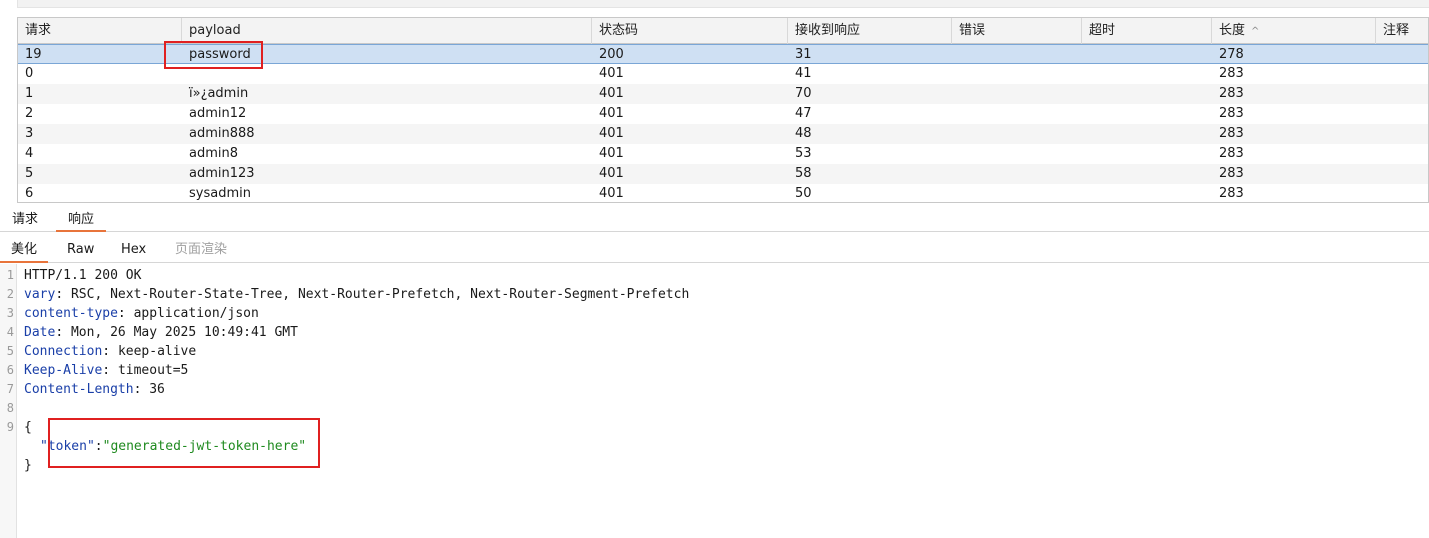  I want to click on cell-payload: password, so click(220, 54).